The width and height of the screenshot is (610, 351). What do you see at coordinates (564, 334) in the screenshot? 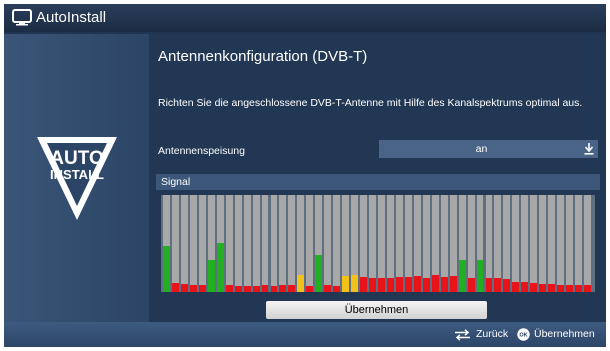
I see `ok-hint-label: Übernehmen` at bounding box center [564, 334].